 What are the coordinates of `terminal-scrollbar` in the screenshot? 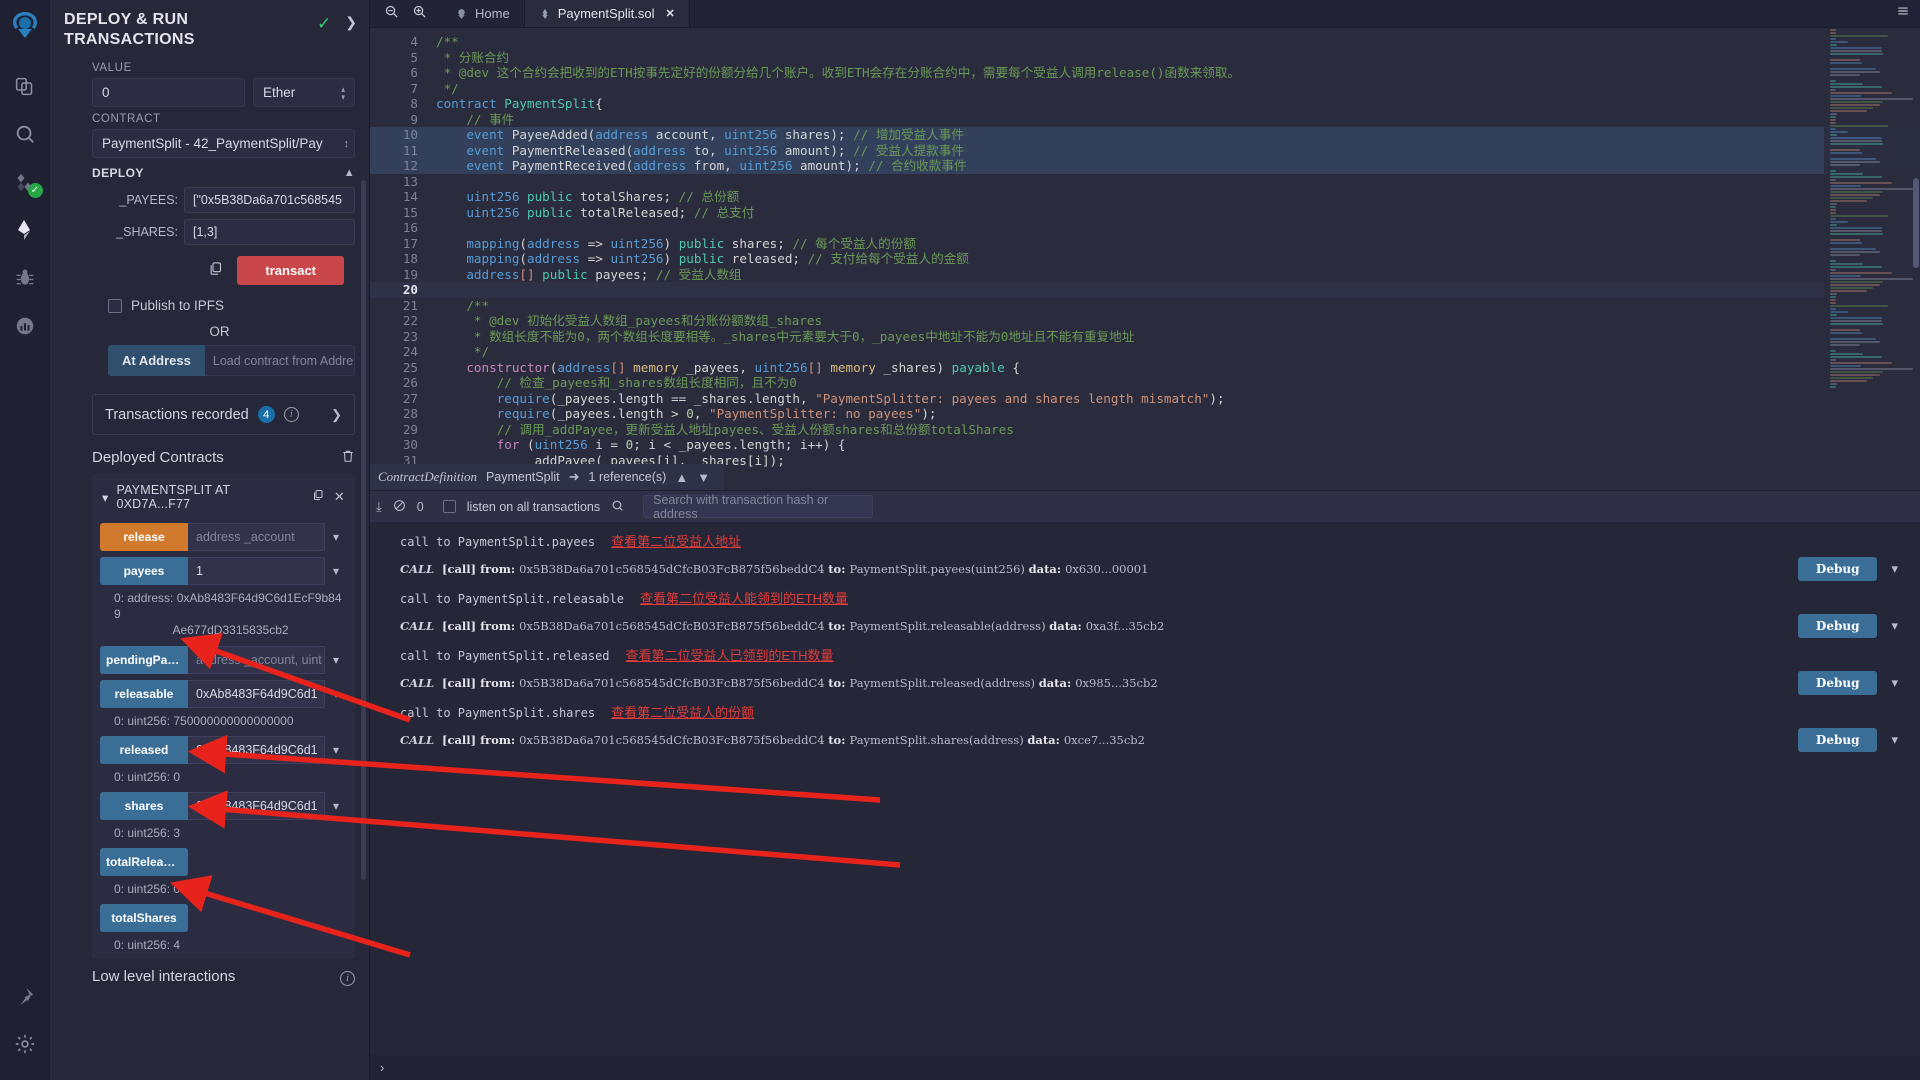 It's located at (1915, 540).